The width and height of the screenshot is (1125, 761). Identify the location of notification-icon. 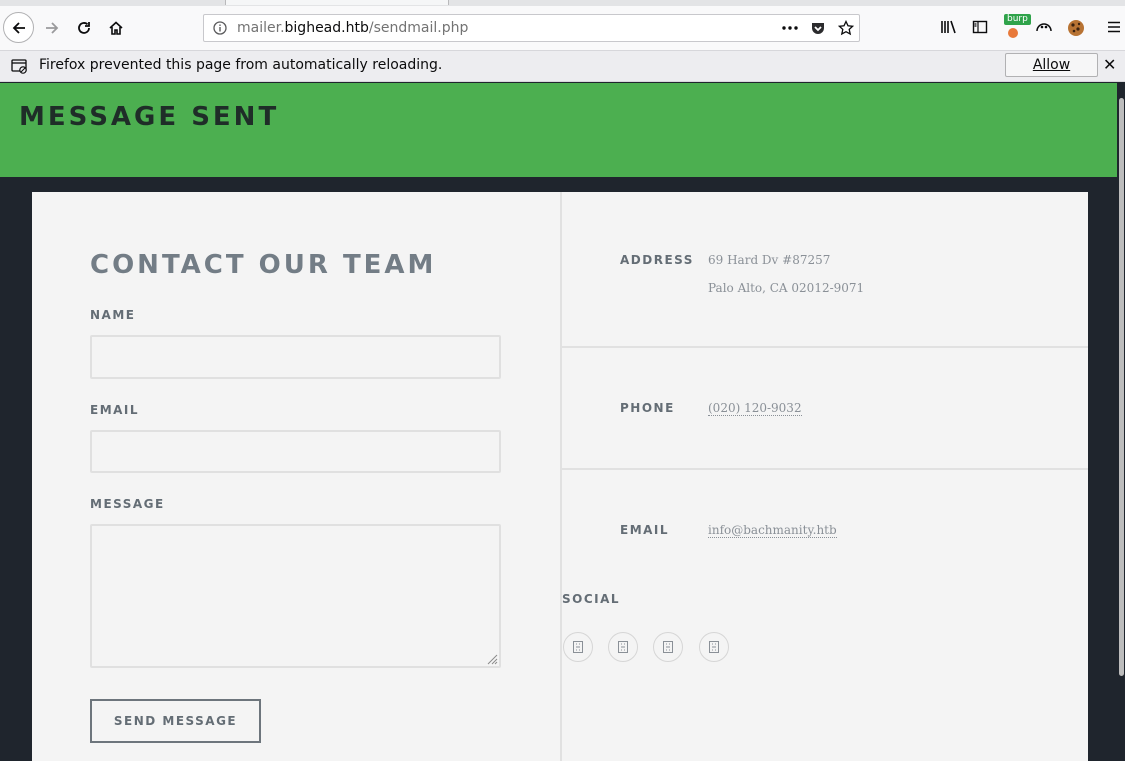
(19, 68).